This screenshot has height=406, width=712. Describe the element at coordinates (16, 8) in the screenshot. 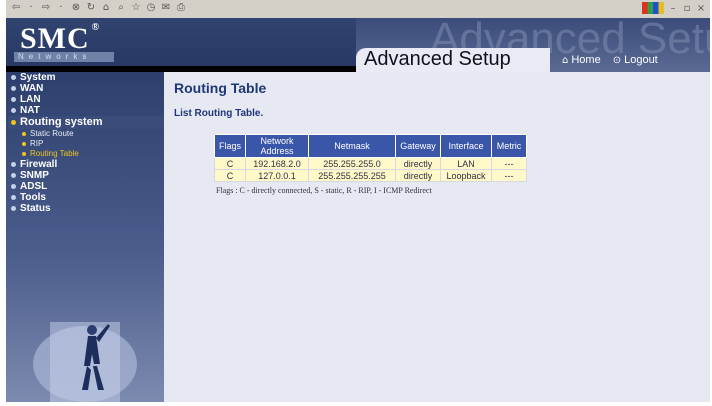

I see `back-icon: ⇦` at that location.